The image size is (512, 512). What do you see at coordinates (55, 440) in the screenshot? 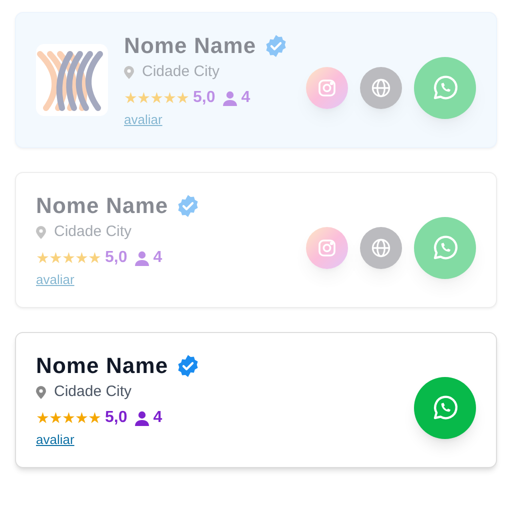
I see `rate-link: avaliar` at bounding box center [55, 440].